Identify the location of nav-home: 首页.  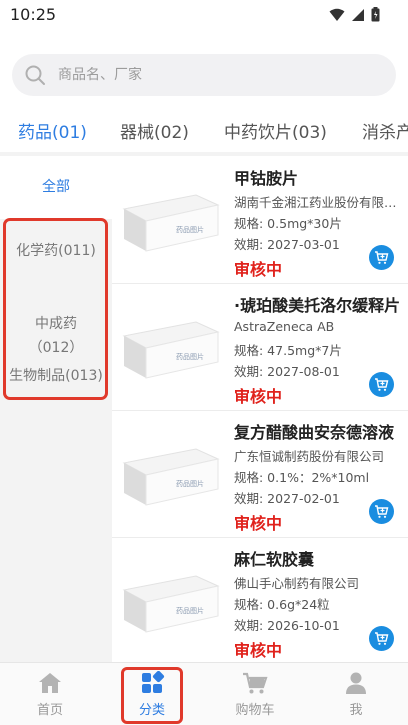
(50, 694).